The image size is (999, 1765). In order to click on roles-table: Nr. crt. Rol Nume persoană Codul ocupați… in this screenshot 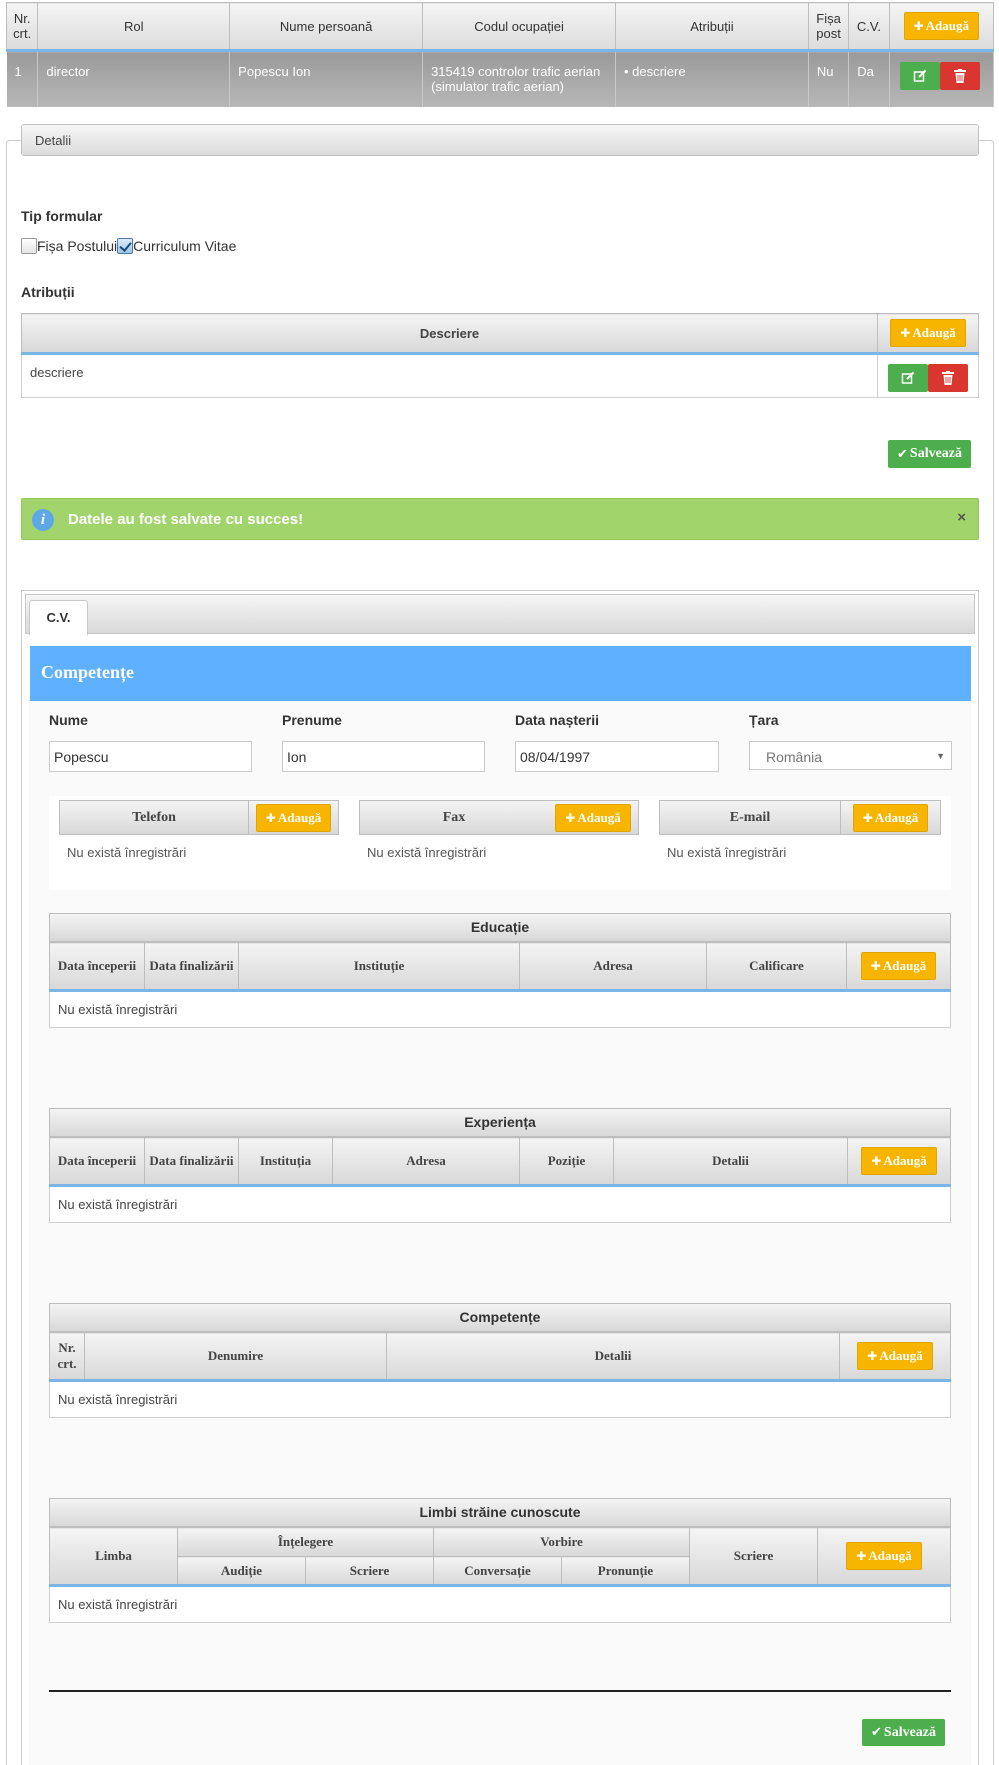, I will do `click(500, 54)`.